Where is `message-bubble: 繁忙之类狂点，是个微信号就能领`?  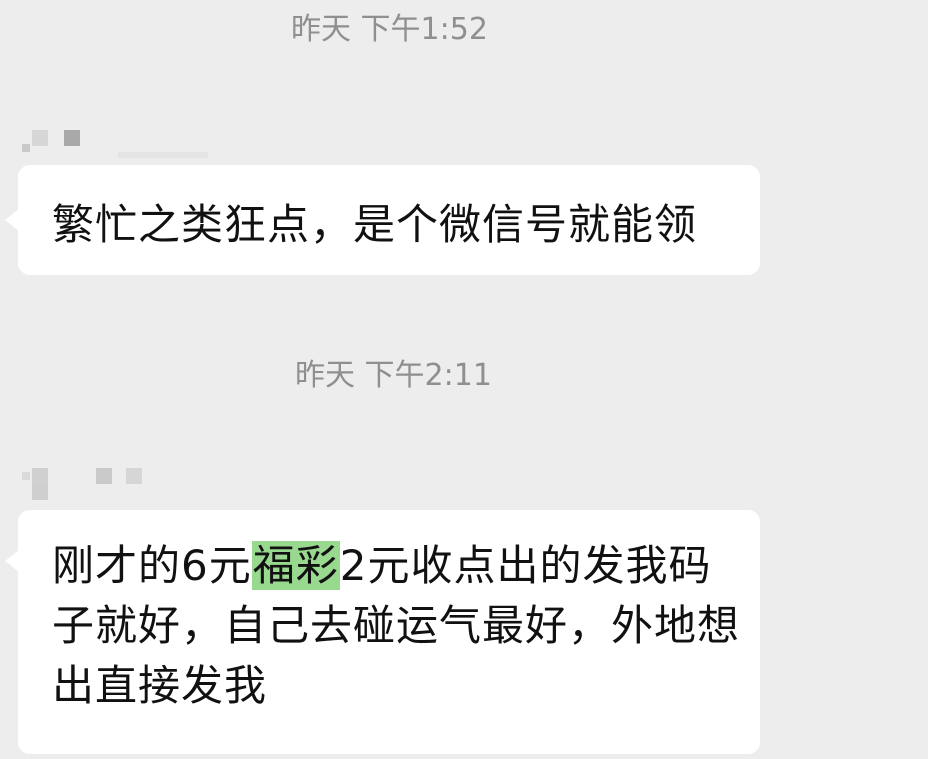
message-bubble: 繁忙之类狂点，是个微信号就能领 is located at coordinates (382, 220).